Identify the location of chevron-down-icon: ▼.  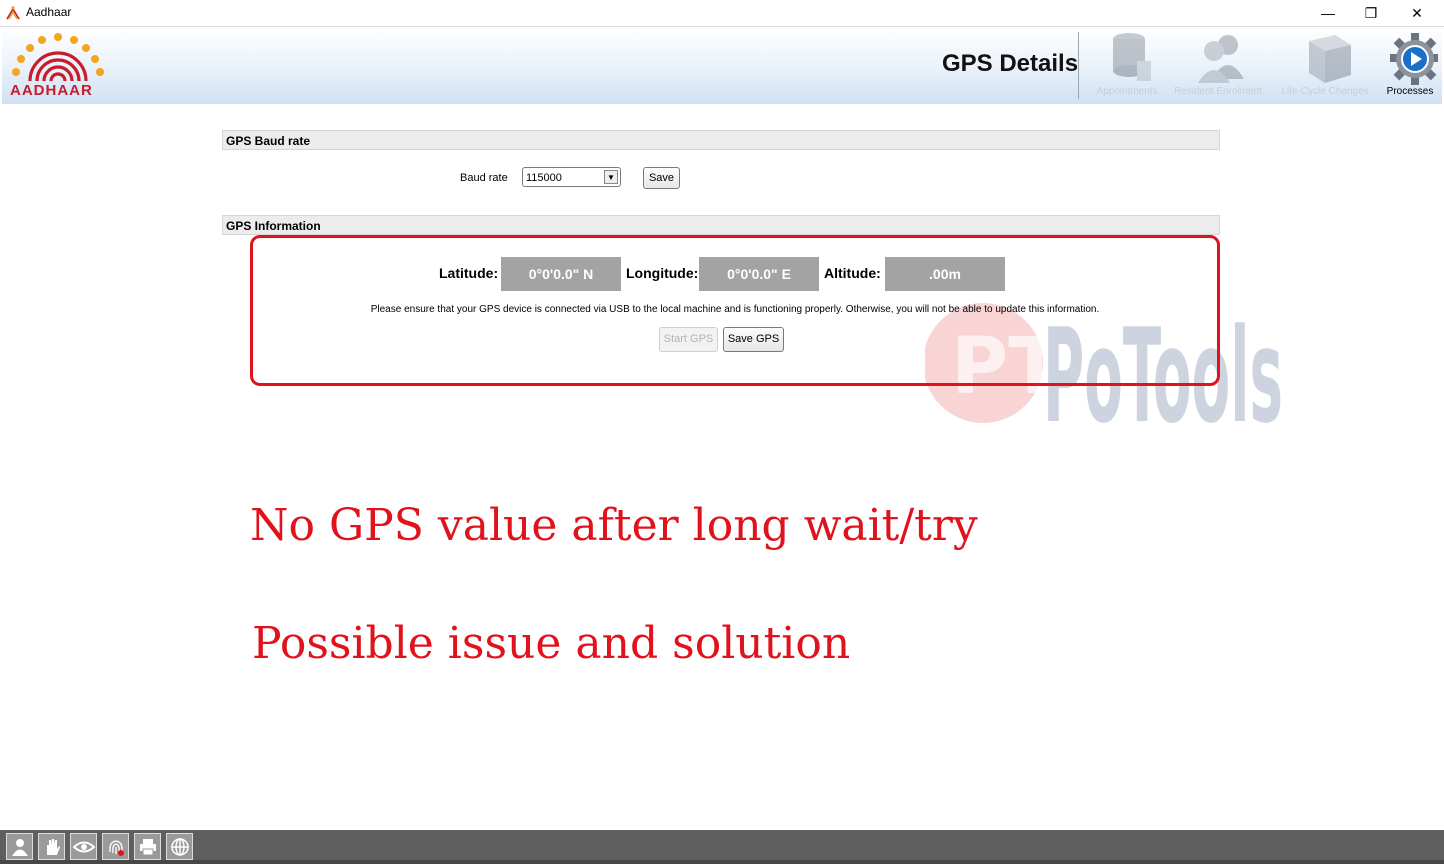
(611, 177).